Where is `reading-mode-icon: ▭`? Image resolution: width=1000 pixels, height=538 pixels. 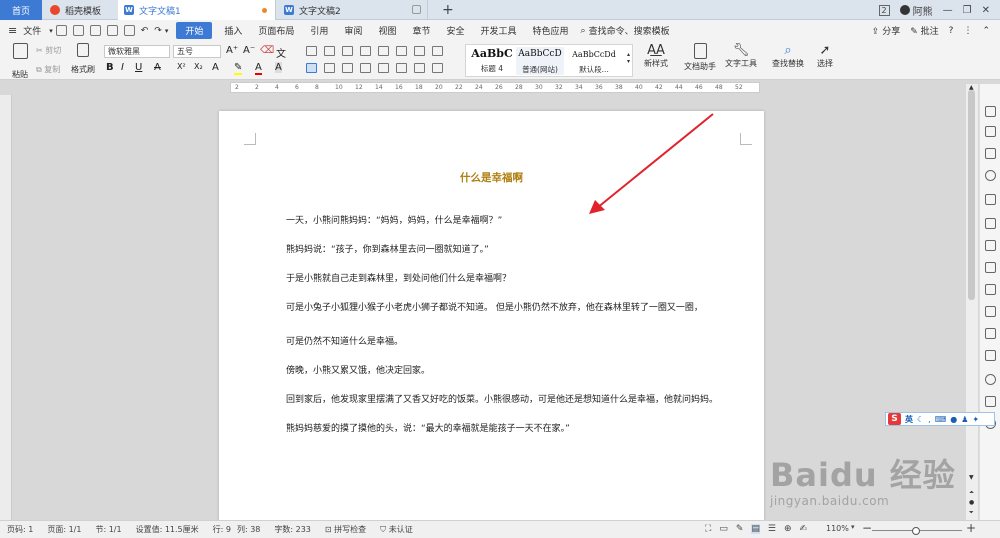
reading-mode-icon: ▭ is located at coordinates (723, 529).